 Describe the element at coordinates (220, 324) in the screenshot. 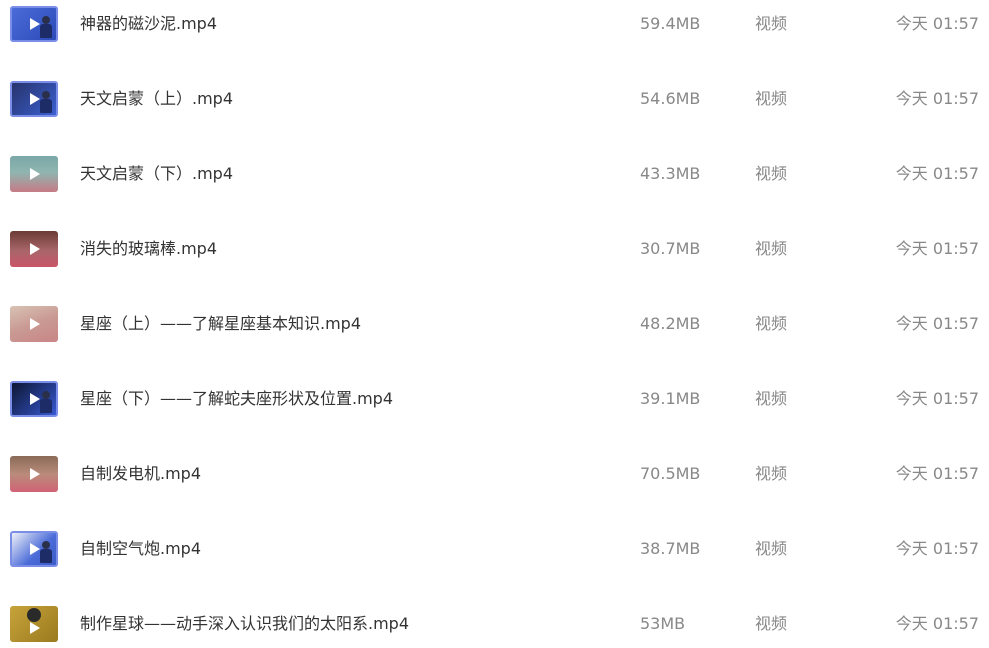

I see `file-name: 星座（上）——了解星座基本知识.mp4` at that location.